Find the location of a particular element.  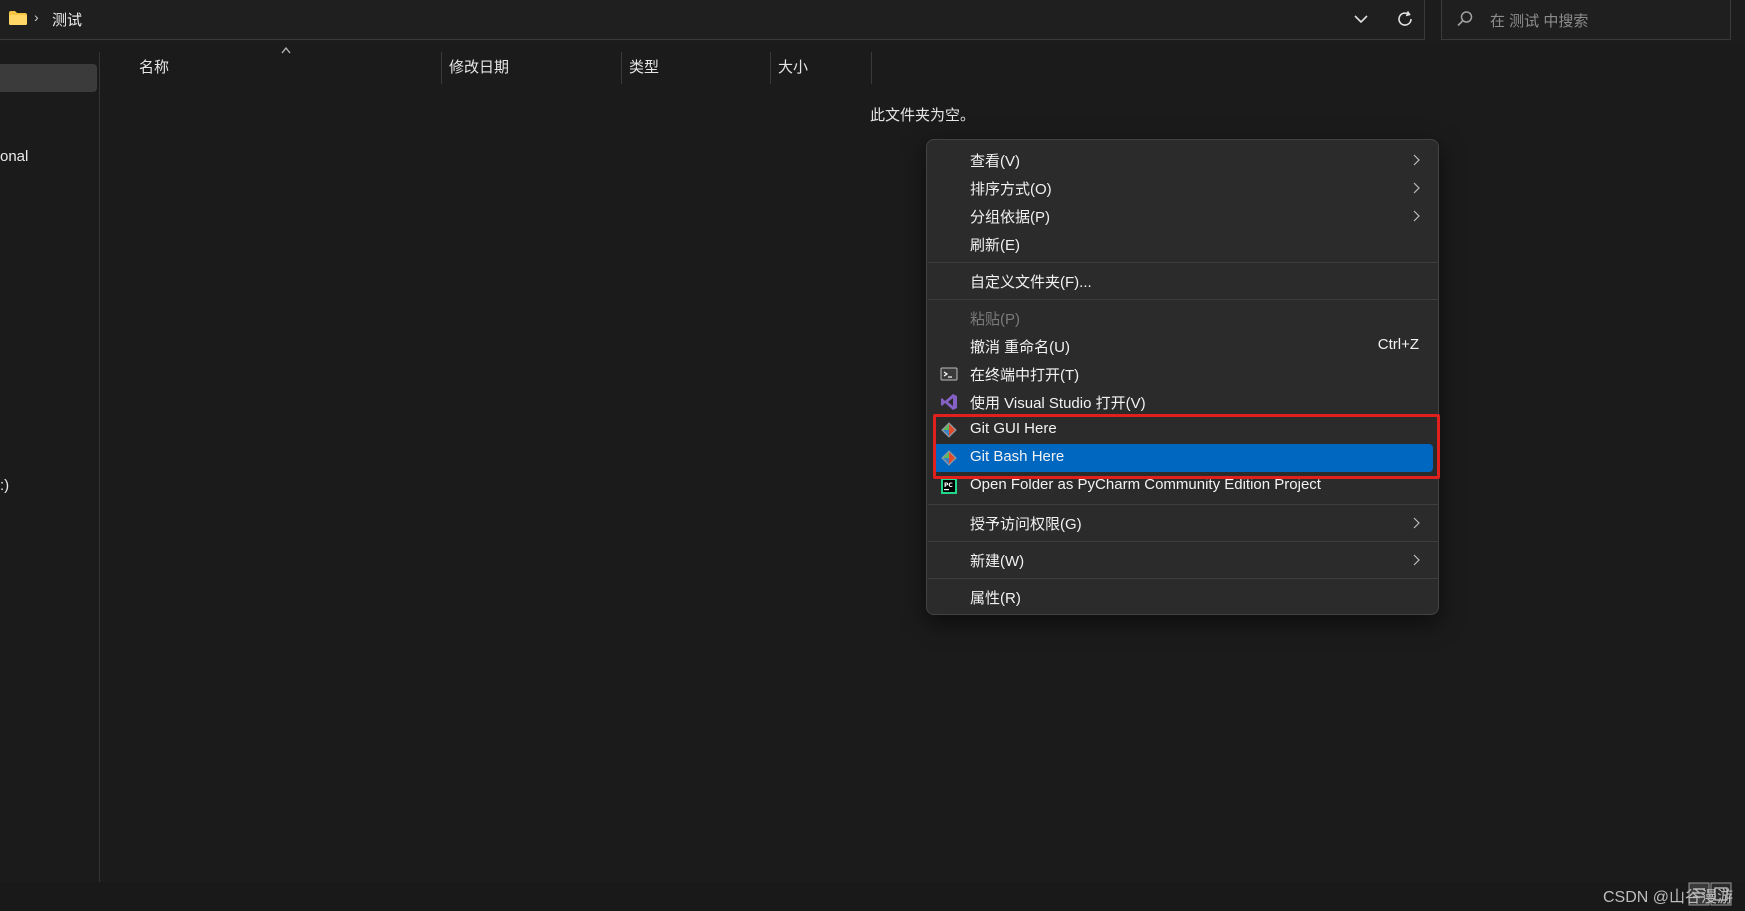

column-header-name: 名称 is located at coordinates (154, 71).